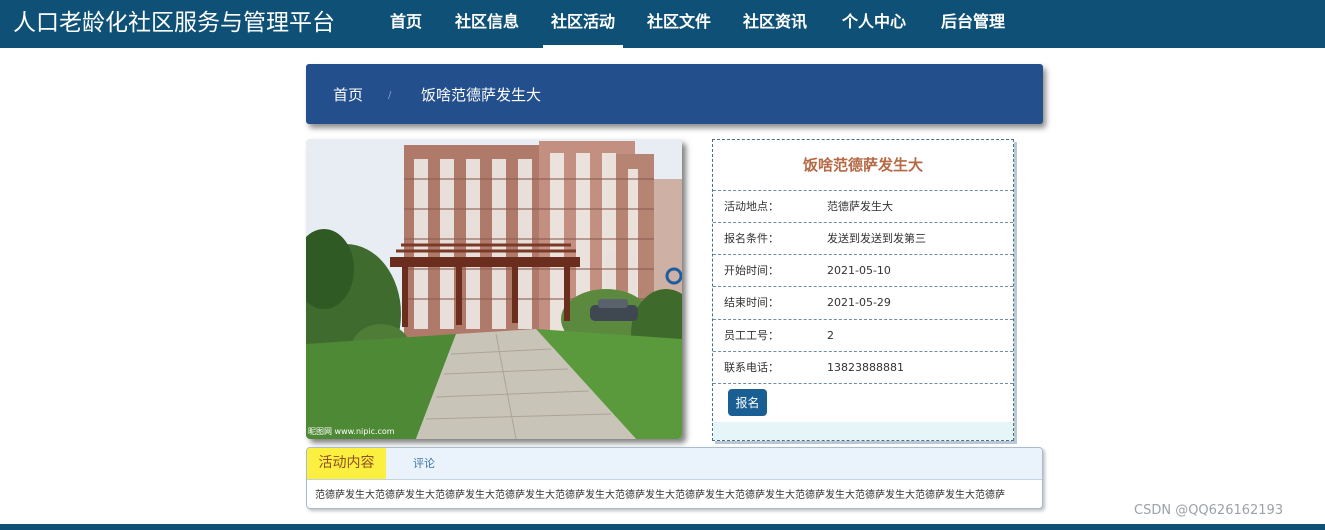  Describe the element at coordinates (830, 335) in the screenshot. I see `detail-value: 2` at that location.